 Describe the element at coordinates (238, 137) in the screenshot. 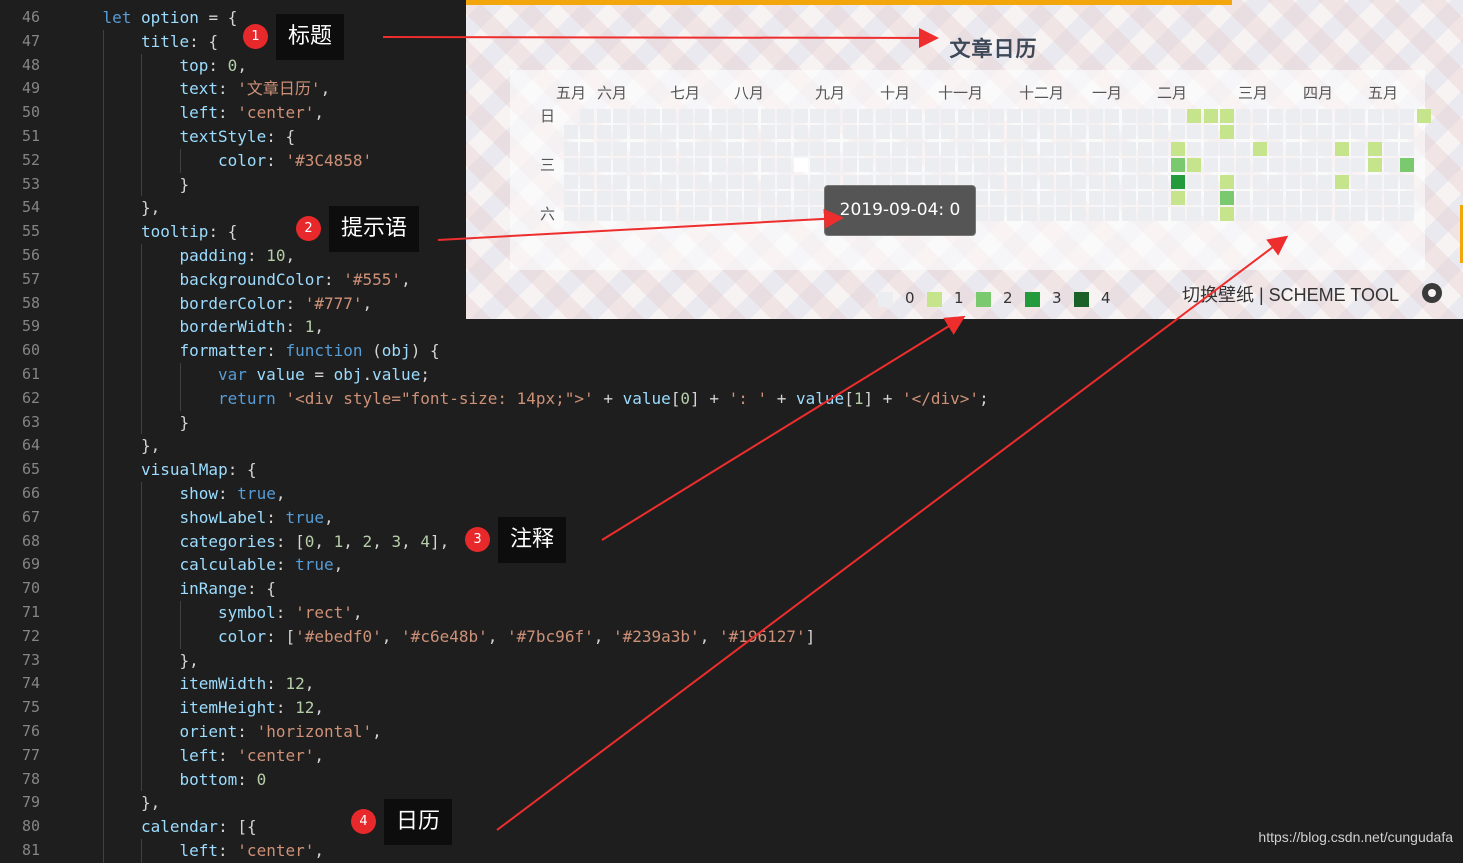

I see `code-line: textStyle: {` at that location.